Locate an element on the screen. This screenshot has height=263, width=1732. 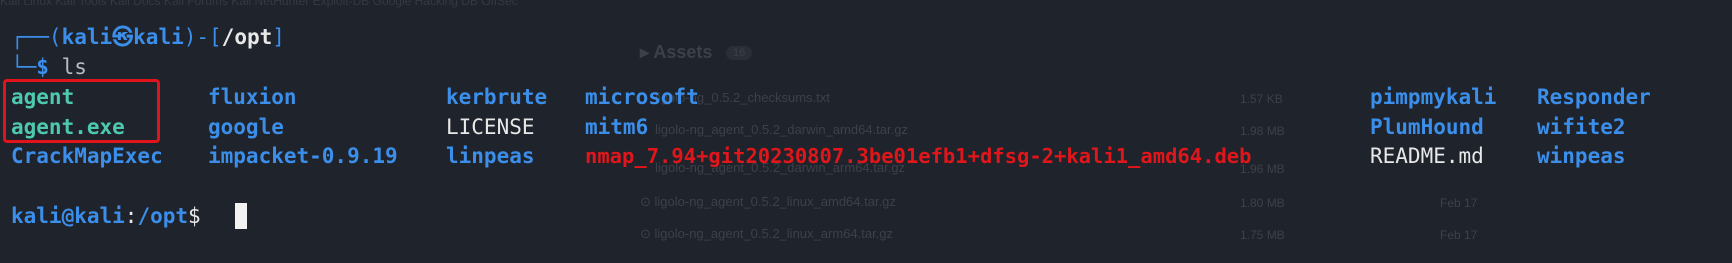
text-cursor is located at coordinates (241, 216).